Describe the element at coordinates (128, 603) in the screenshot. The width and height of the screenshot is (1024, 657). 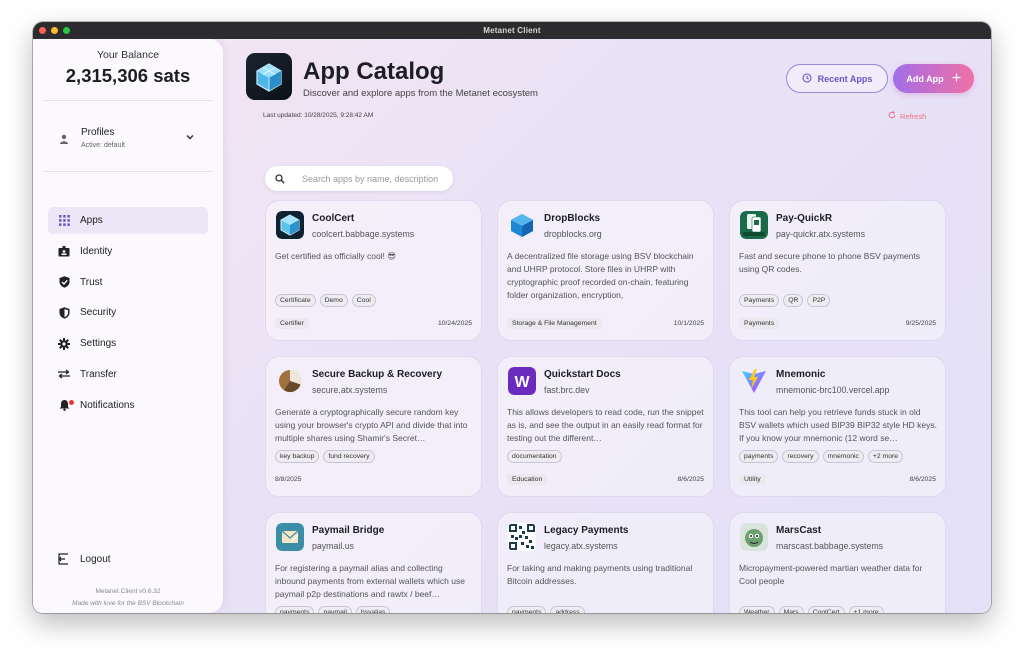
I see `tagline-text: Made with love for the BSV Blockchain` at that location.